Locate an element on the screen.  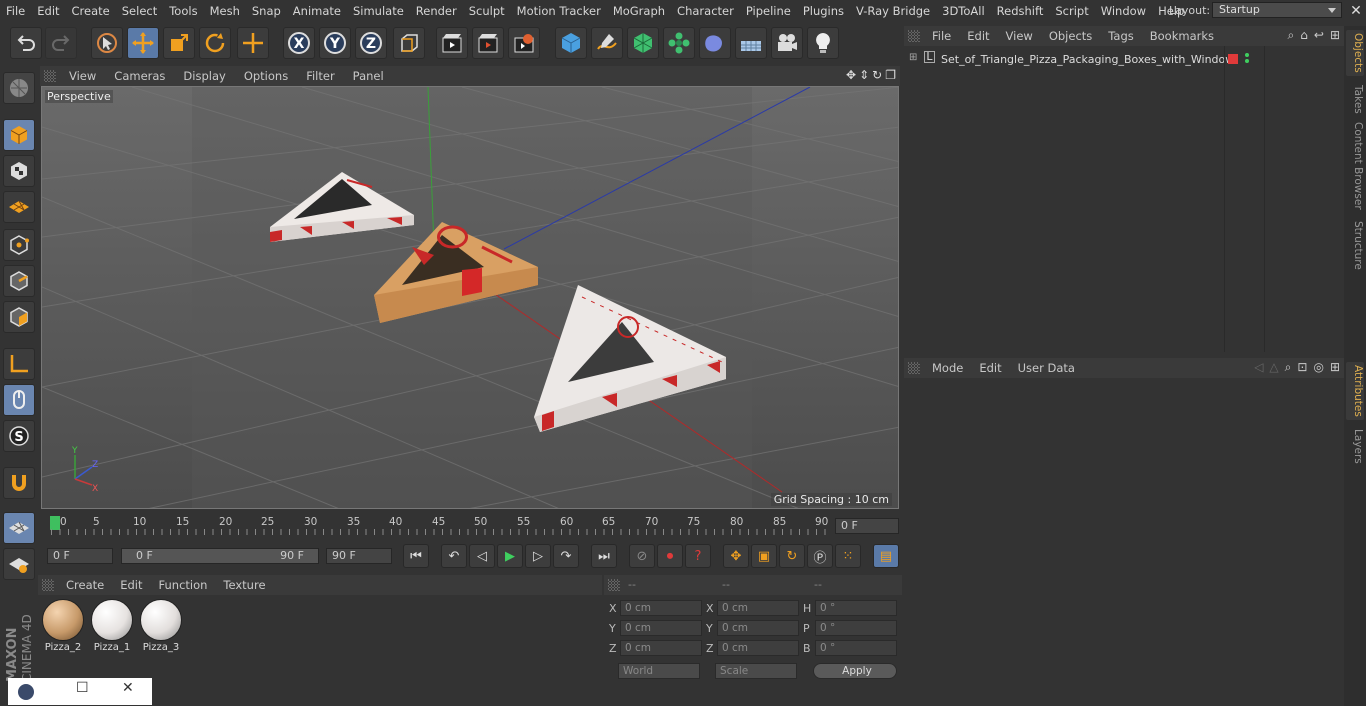
menu-window: Window is located at coordinates (1123, 11).